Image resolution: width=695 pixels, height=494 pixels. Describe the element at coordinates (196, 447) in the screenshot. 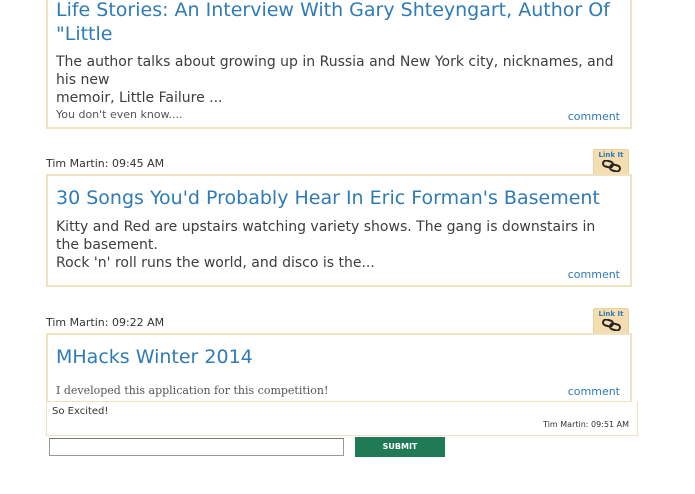

I see `comment-input` at that location.